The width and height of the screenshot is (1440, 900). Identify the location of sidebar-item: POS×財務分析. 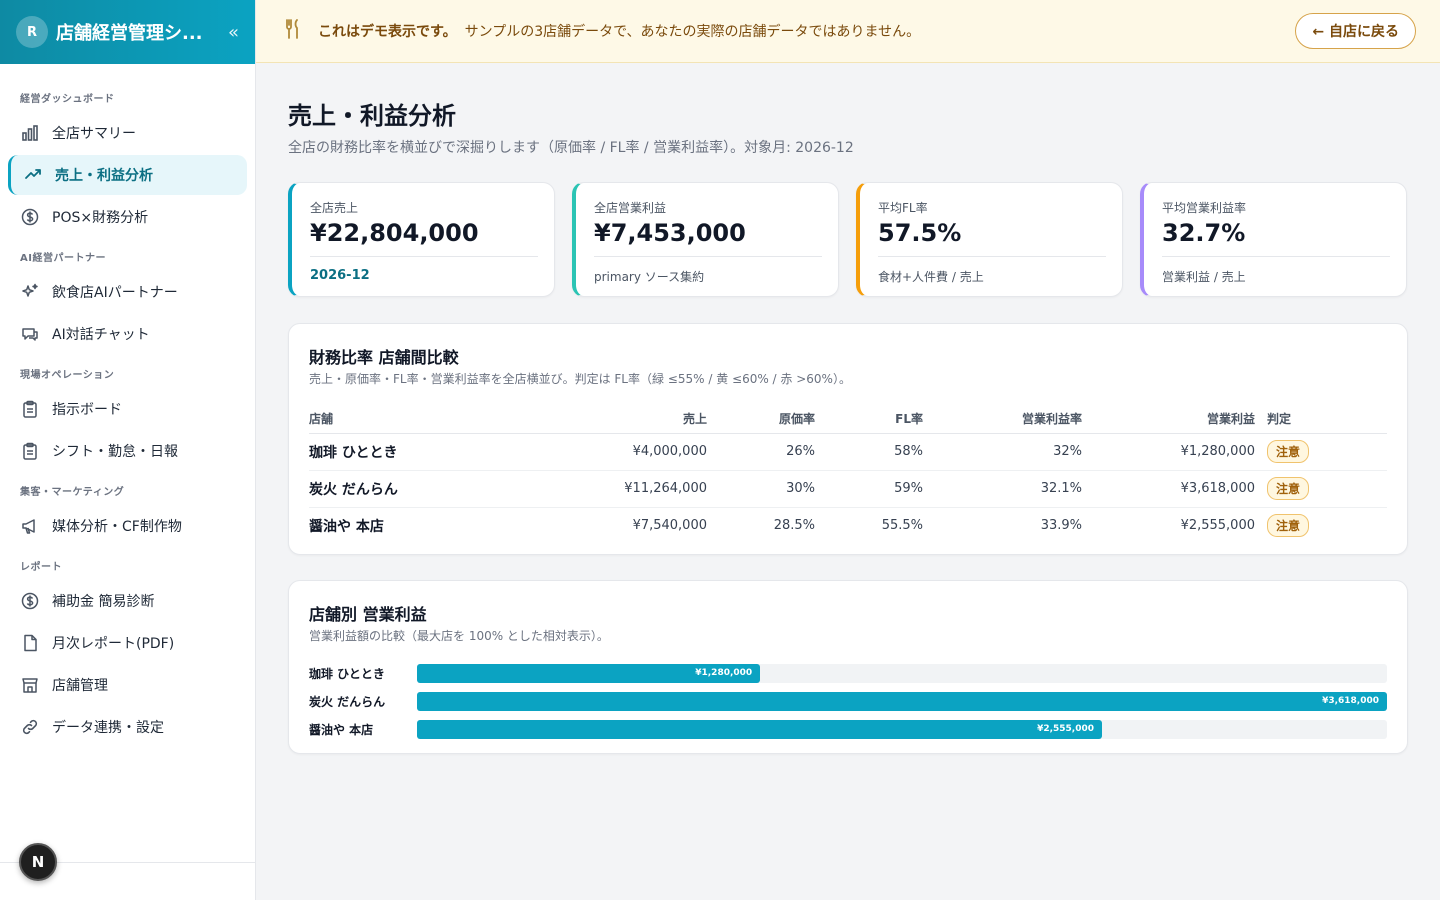
(127, 217).